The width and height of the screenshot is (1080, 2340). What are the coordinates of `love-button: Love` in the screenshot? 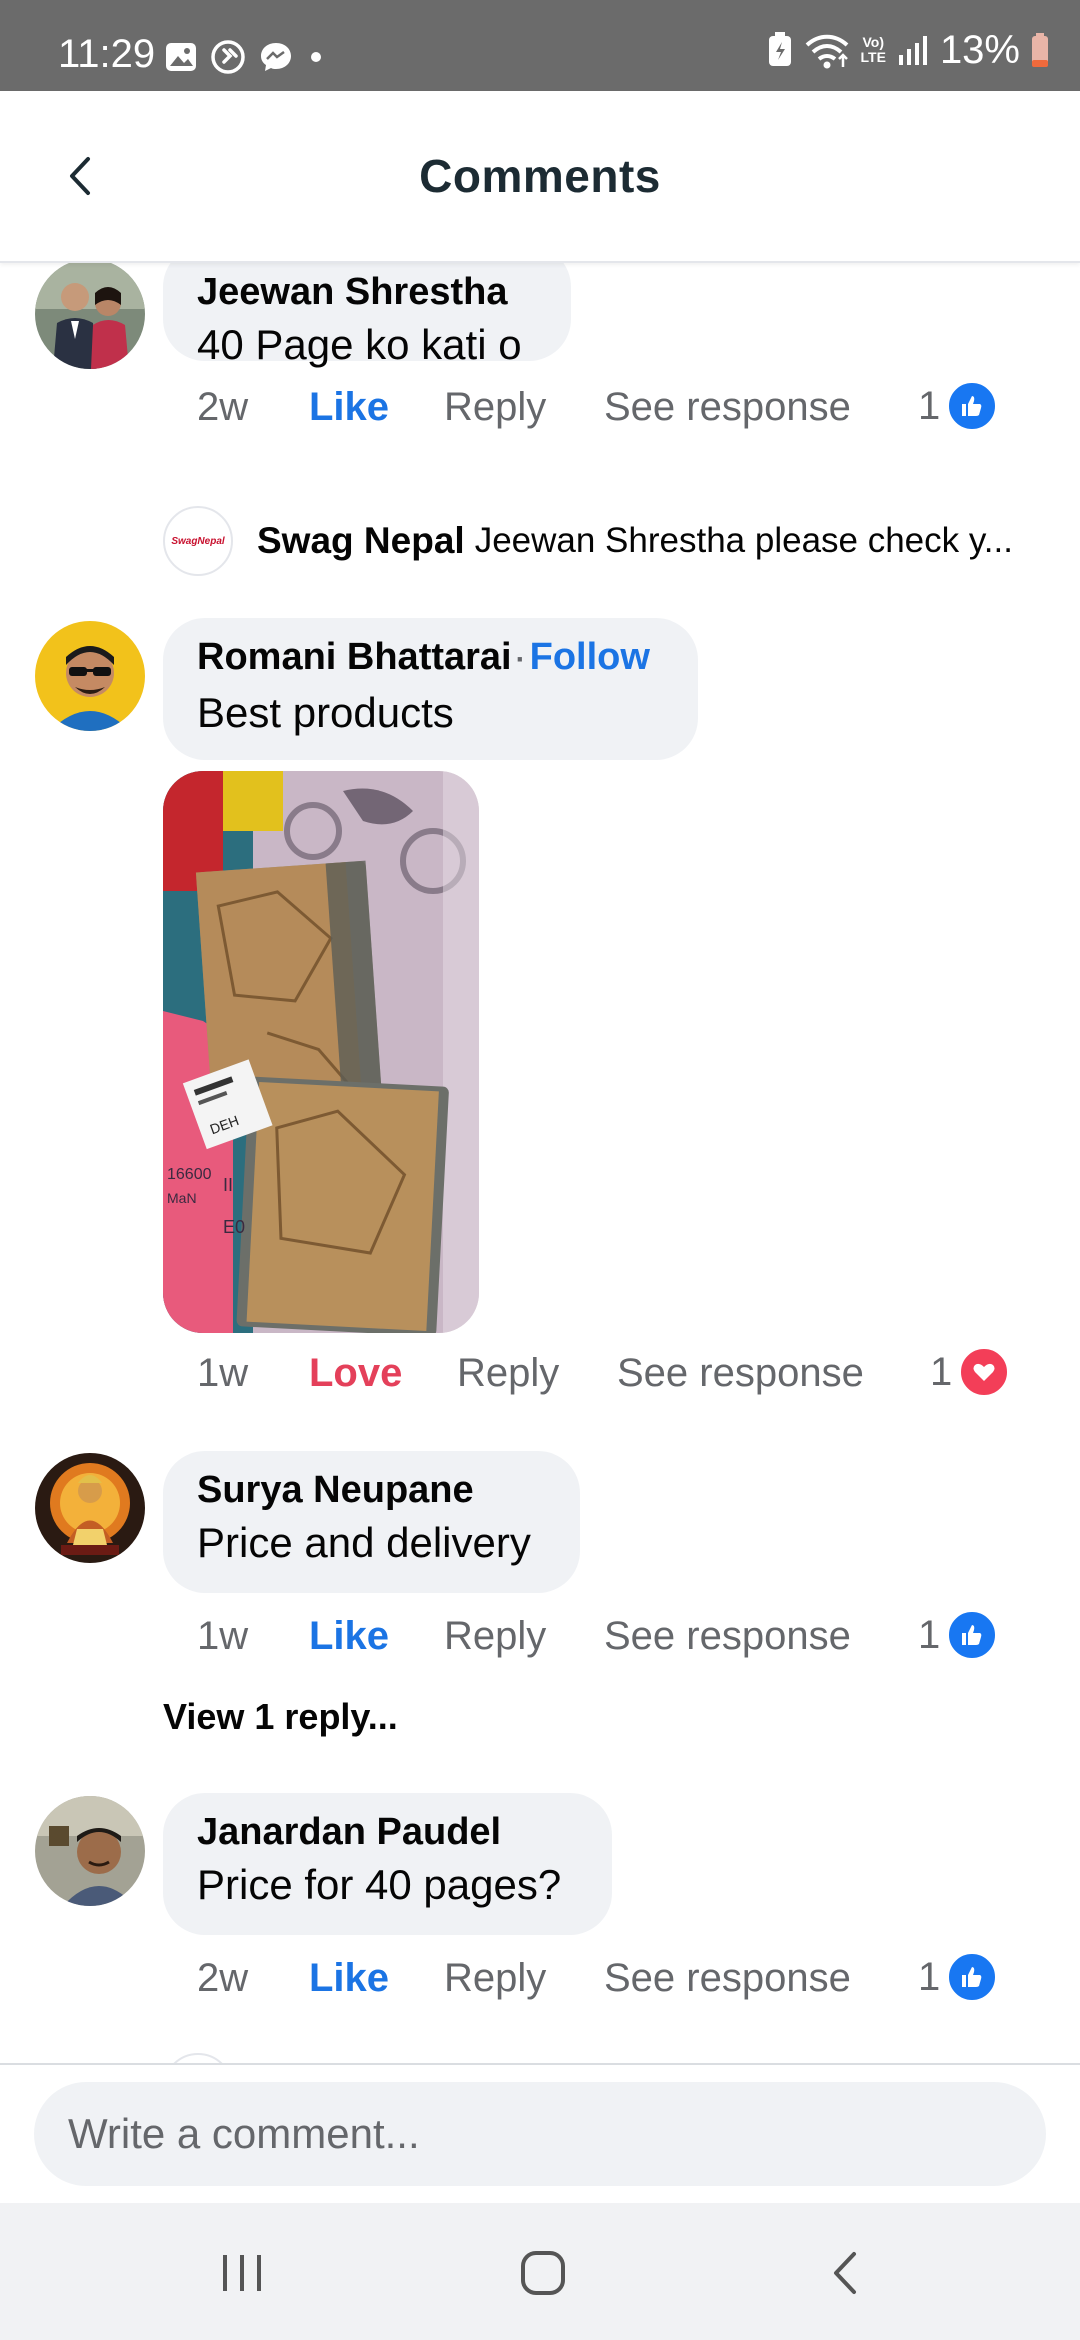 It's located at (383, 1373).